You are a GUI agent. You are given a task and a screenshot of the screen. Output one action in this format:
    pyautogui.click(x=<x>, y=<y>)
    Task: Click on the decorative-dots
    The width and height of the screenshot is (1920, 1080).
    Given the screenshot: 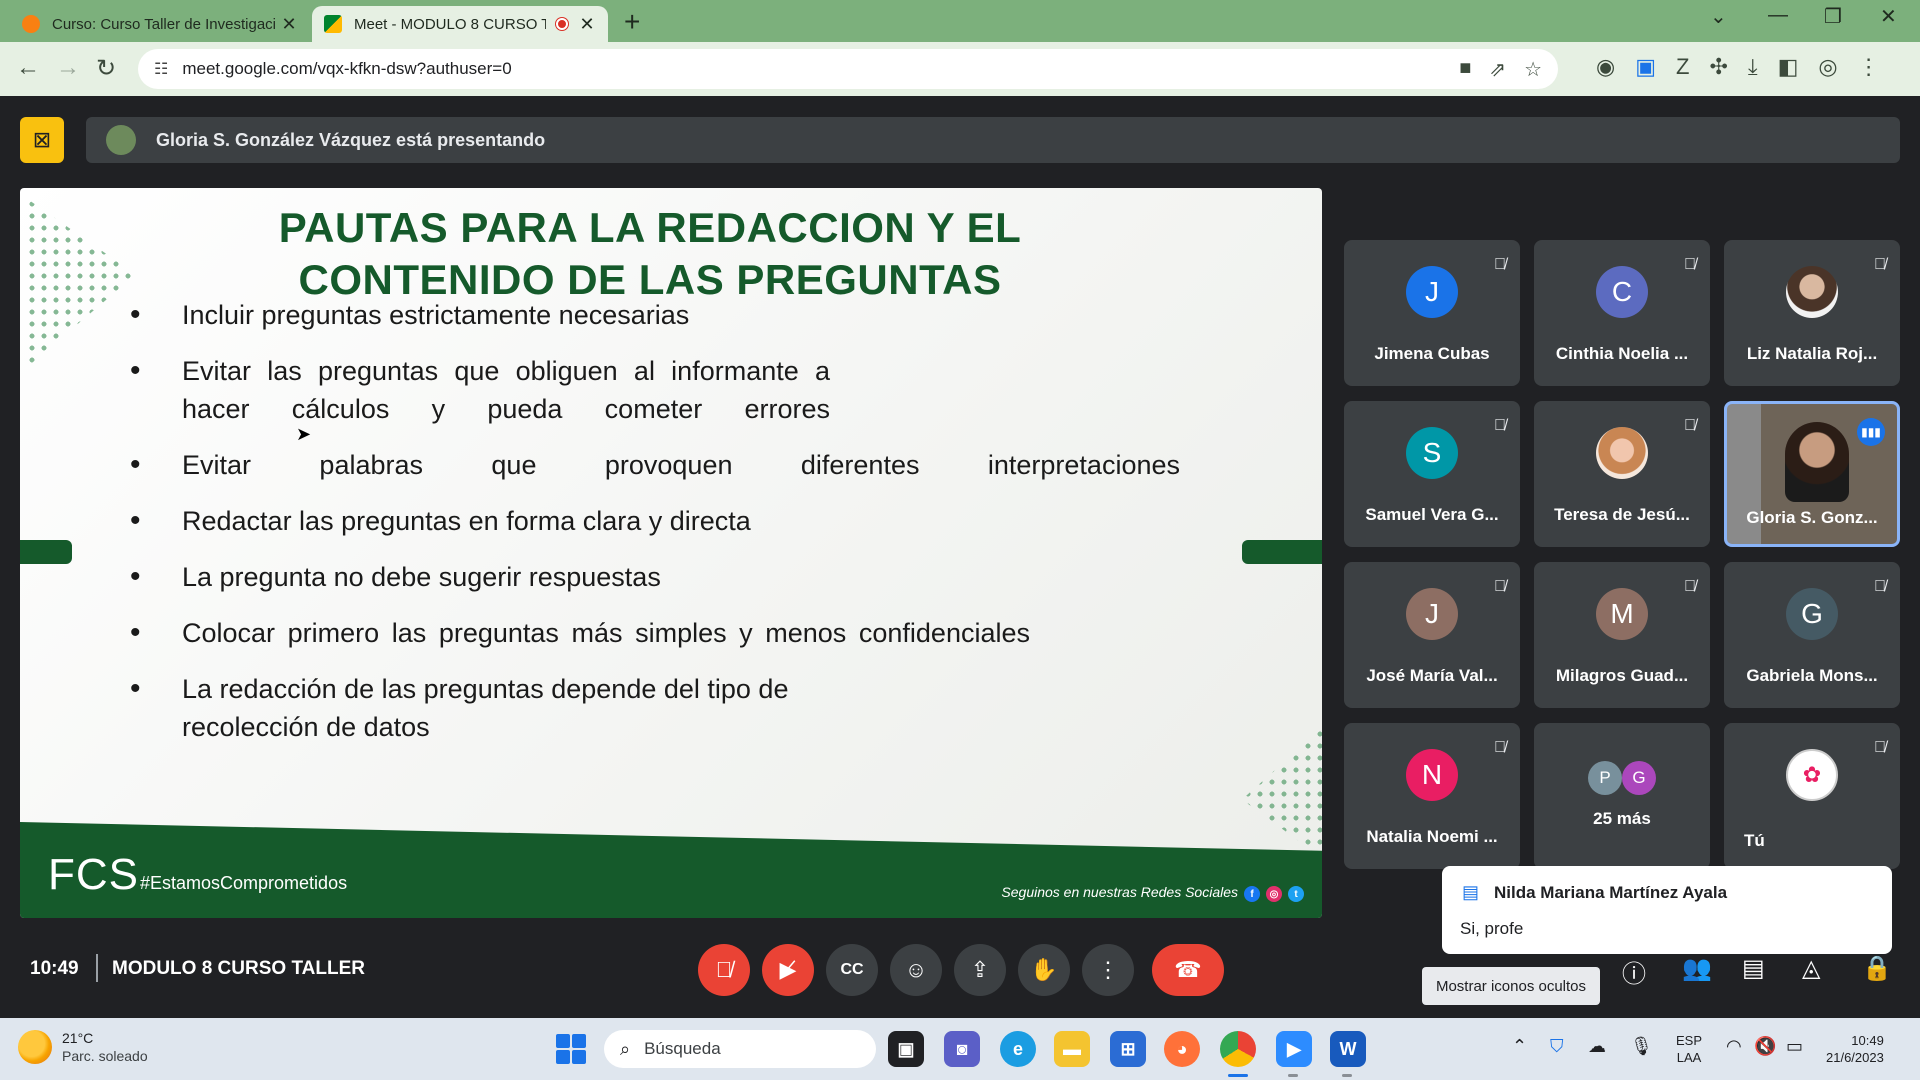 What is the action you would take?
    pyautogui.click(x=81, y=283)
    